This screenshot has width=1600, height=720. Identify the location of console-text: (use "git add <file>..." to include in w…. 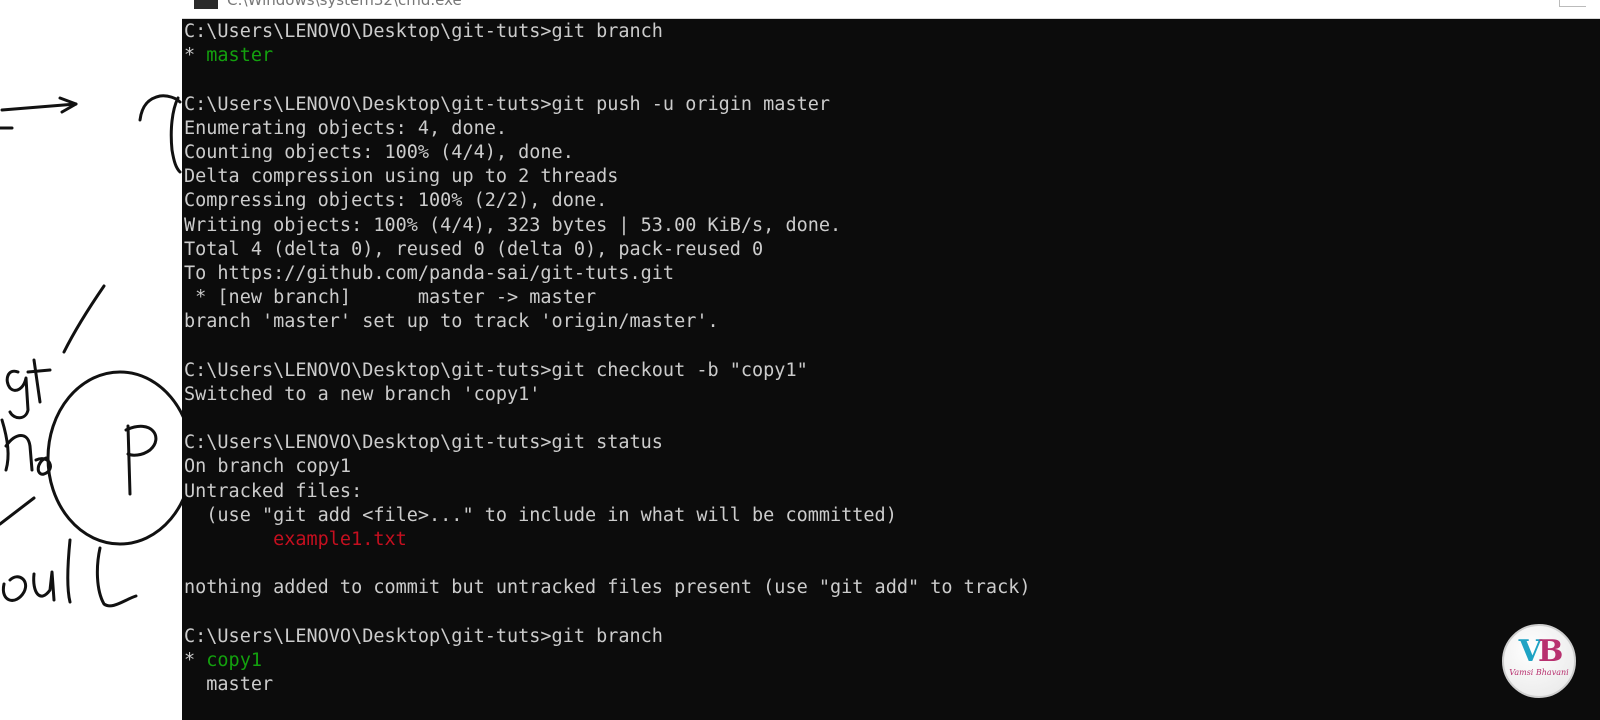
(540, 515).